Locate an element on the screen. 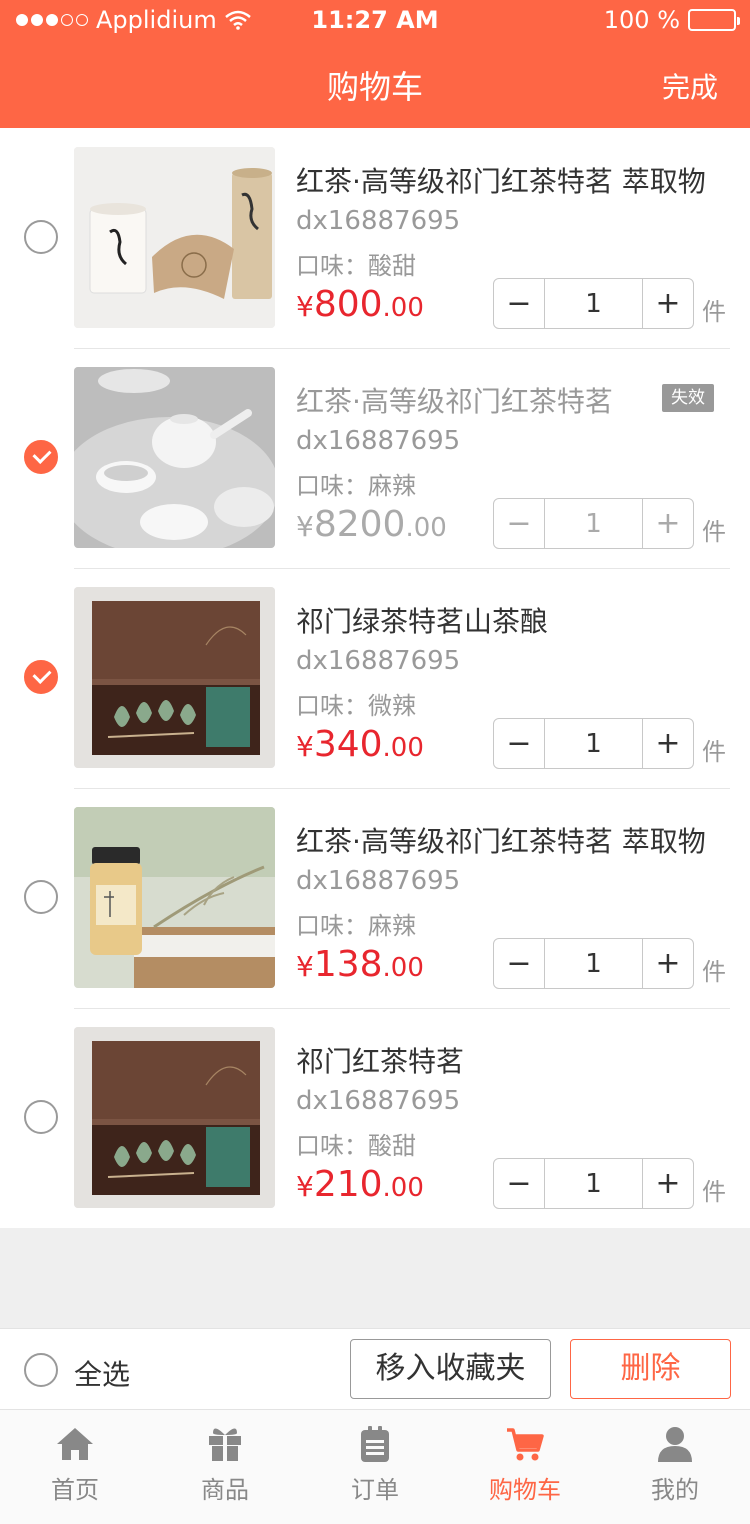 This screenshot has width=750, height=1524. item-price: ¥210.00 is located at coordinates (360, 1184).